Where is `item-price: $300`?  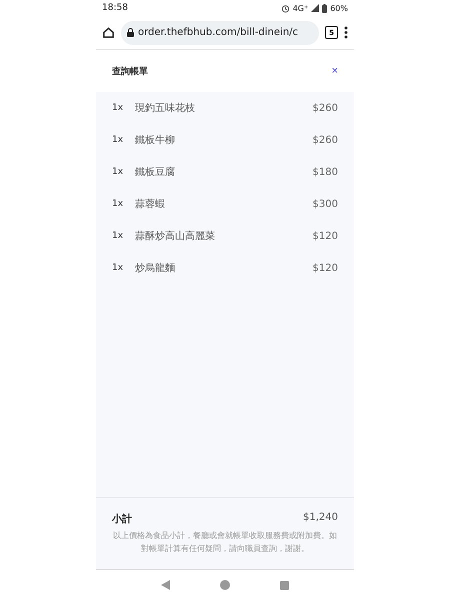
item-price: $300 is located at coordinates (325, 204).